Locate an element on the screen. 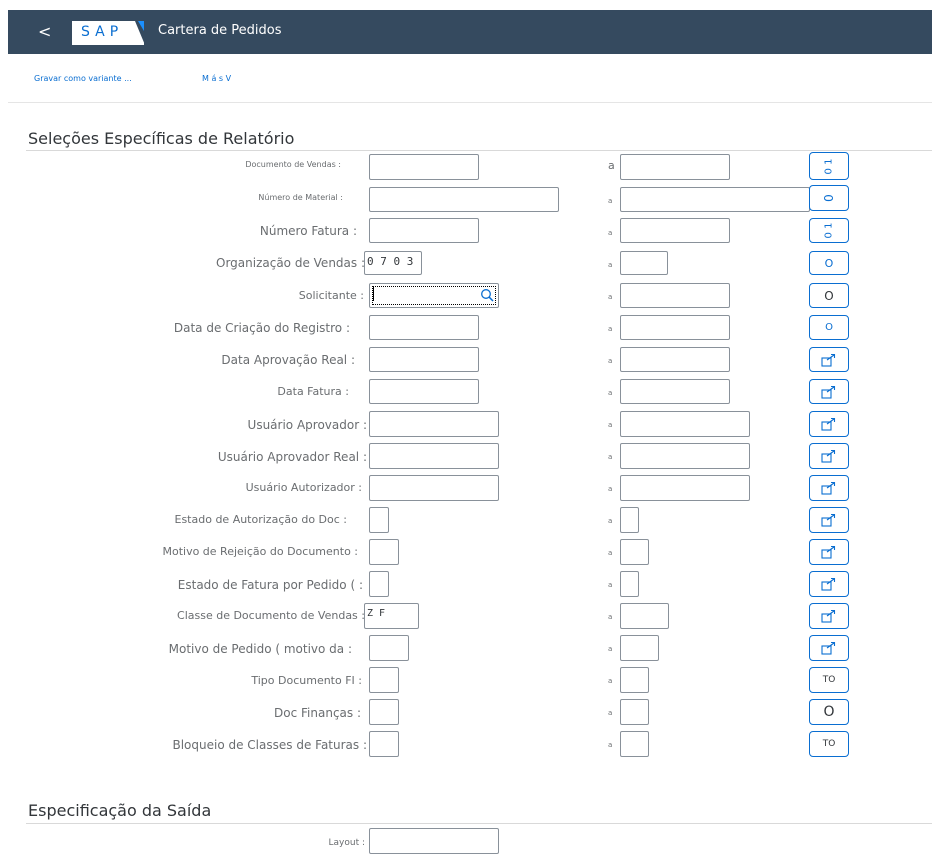 The height and width of the screenshot is (856, 932). real-approval-date-high-input is located at coordinates (675, 359).